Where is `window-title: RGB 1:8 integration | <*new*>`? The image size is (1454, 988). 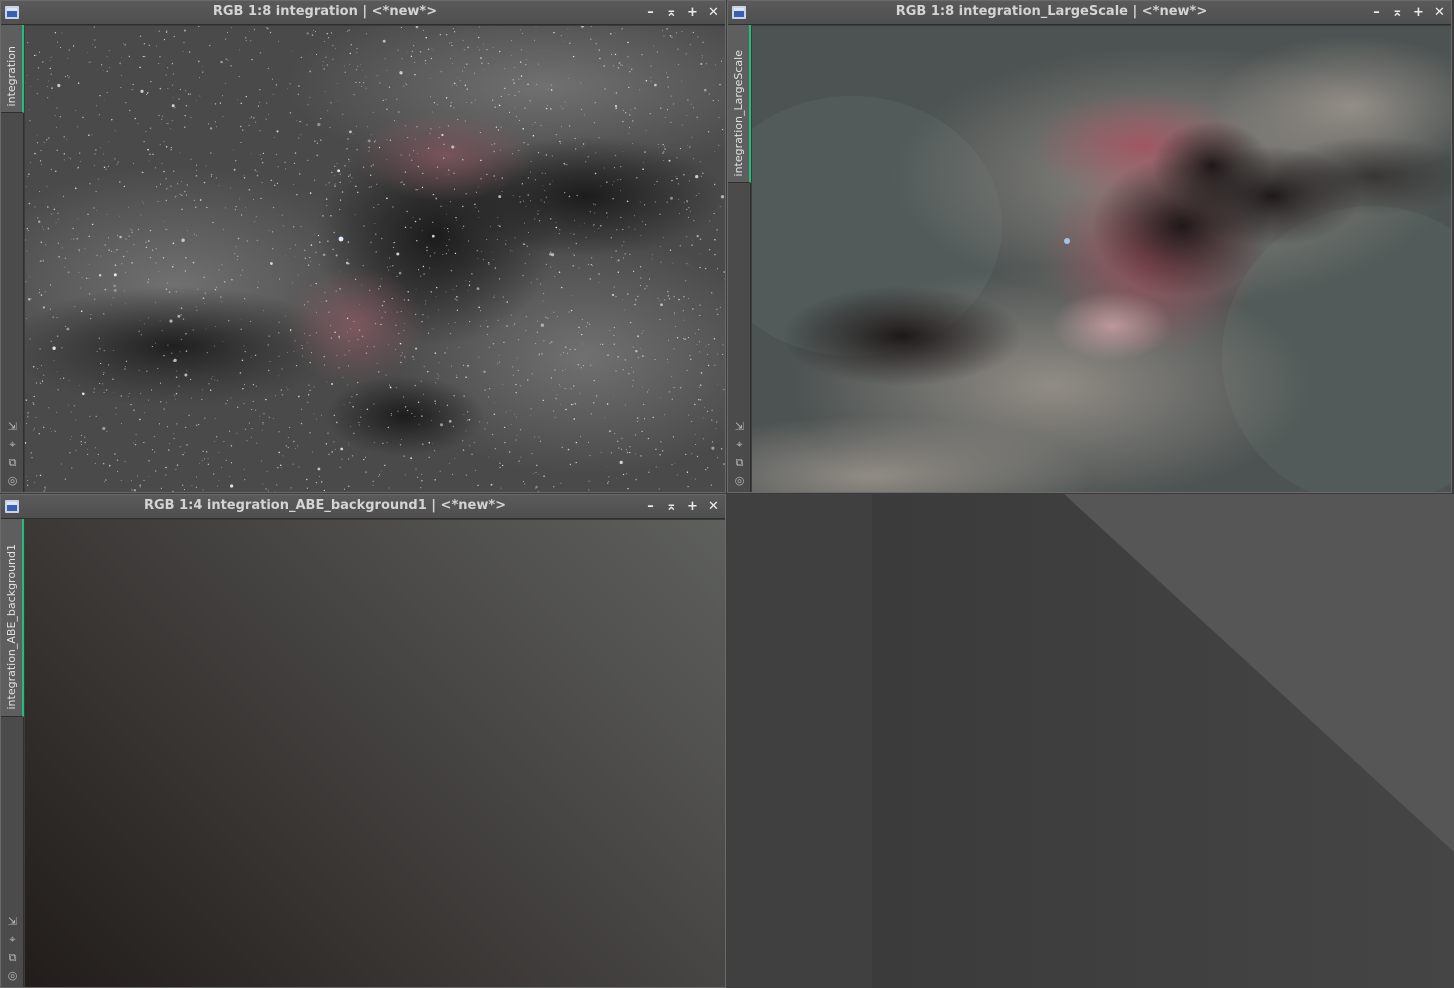
window-title: RGB 1:8 integration | <*new*> is located at coordinates (325, 11).